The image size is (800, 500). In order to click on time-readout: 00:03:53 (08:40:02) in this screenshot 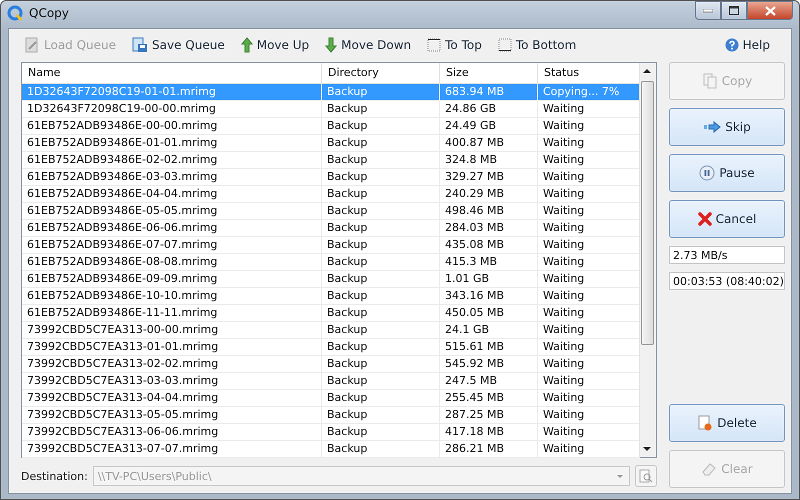, I will do `click(727, 281)`.